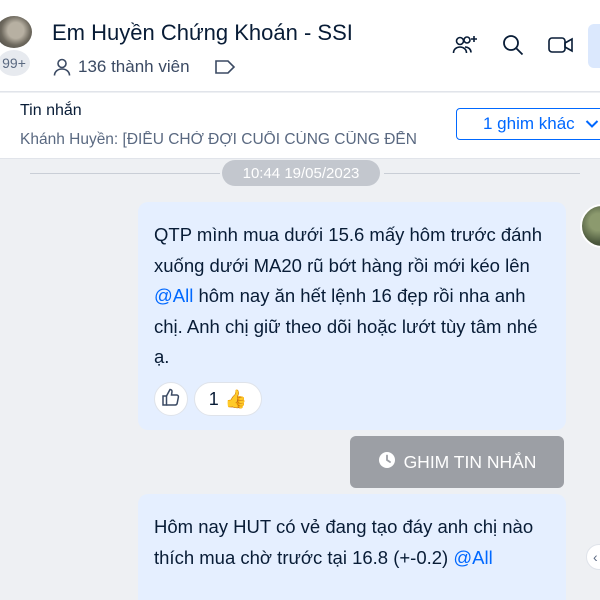 Image resolution: width=600 pixels, height=600 pixels. I want to click on pin-message-label: GHIM TIN NHẮN, so click(470, 461).